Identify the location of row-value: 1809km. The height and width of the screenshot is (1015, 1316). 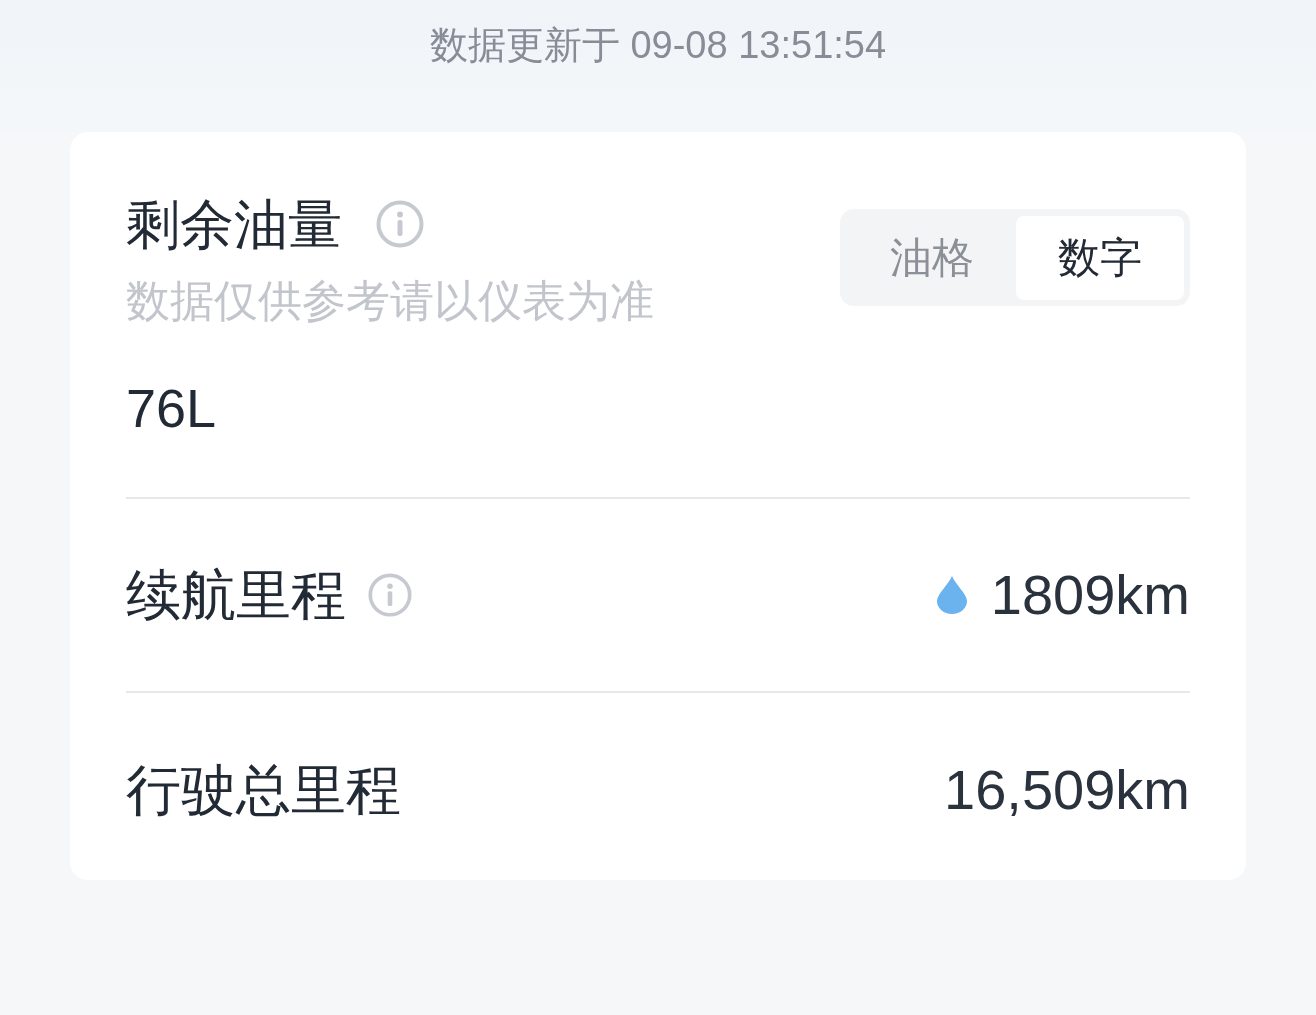
(1090, 595).